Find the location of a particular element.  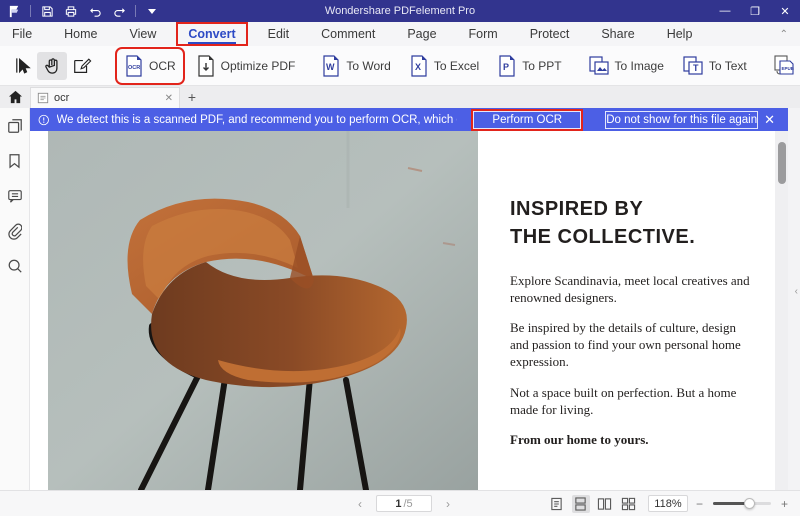

next-page-icon: › is located at coordinates (448, 504).